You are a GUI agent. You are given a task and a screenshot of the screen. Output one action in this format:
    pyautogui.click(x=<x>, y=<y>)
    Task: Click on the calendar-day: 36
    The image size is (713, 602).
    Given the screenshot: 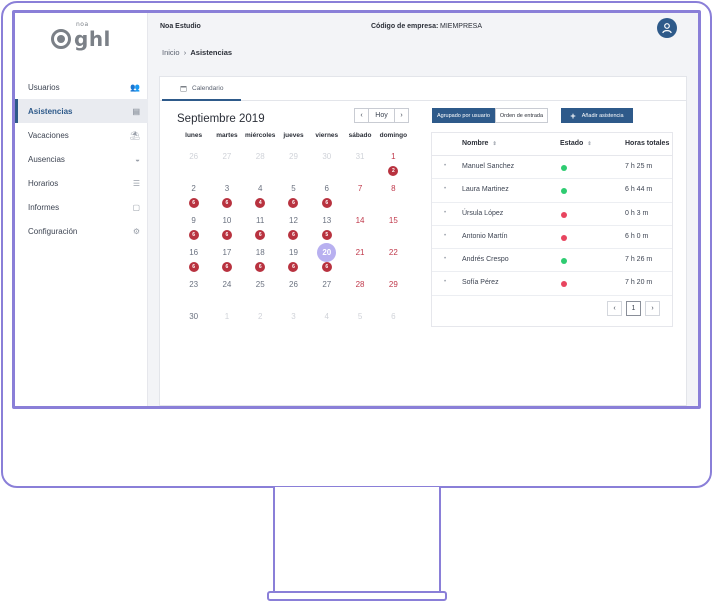 What is the action you would take?
    pyautogui.click(x=226, y=195)
    